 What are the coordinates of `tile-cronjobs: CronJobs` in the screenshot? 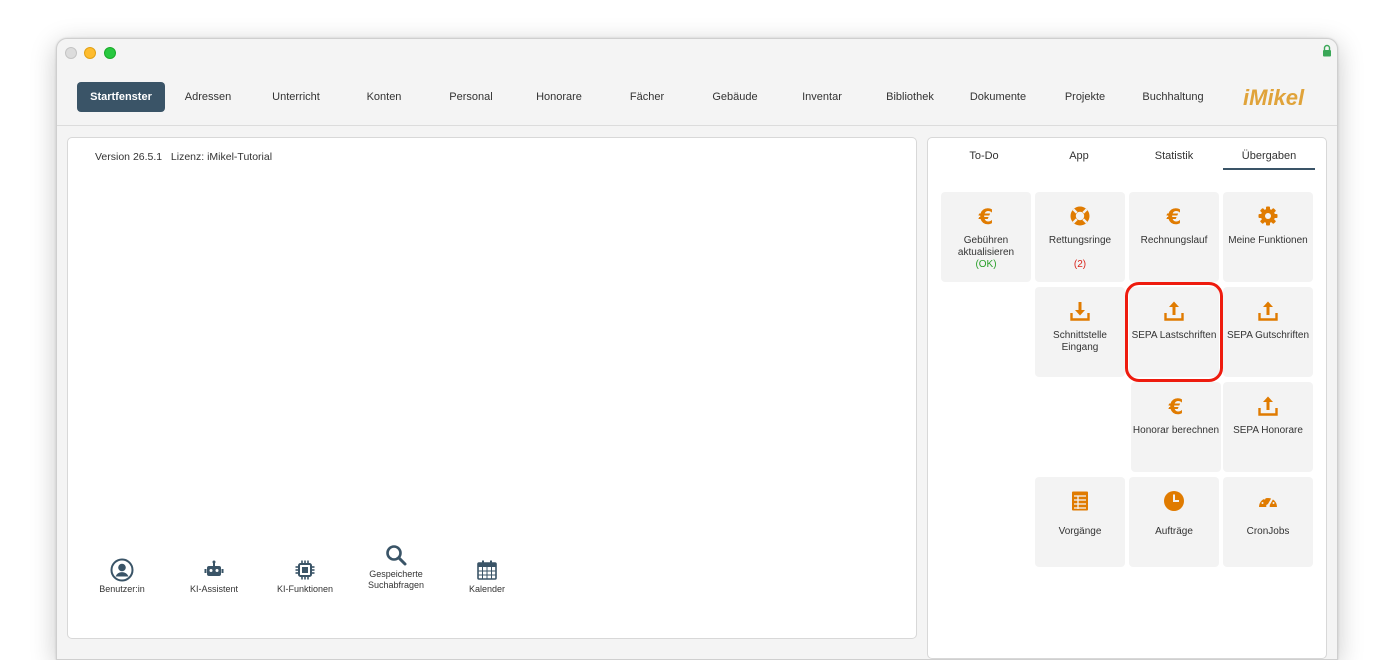 It's located at (1268, 522).